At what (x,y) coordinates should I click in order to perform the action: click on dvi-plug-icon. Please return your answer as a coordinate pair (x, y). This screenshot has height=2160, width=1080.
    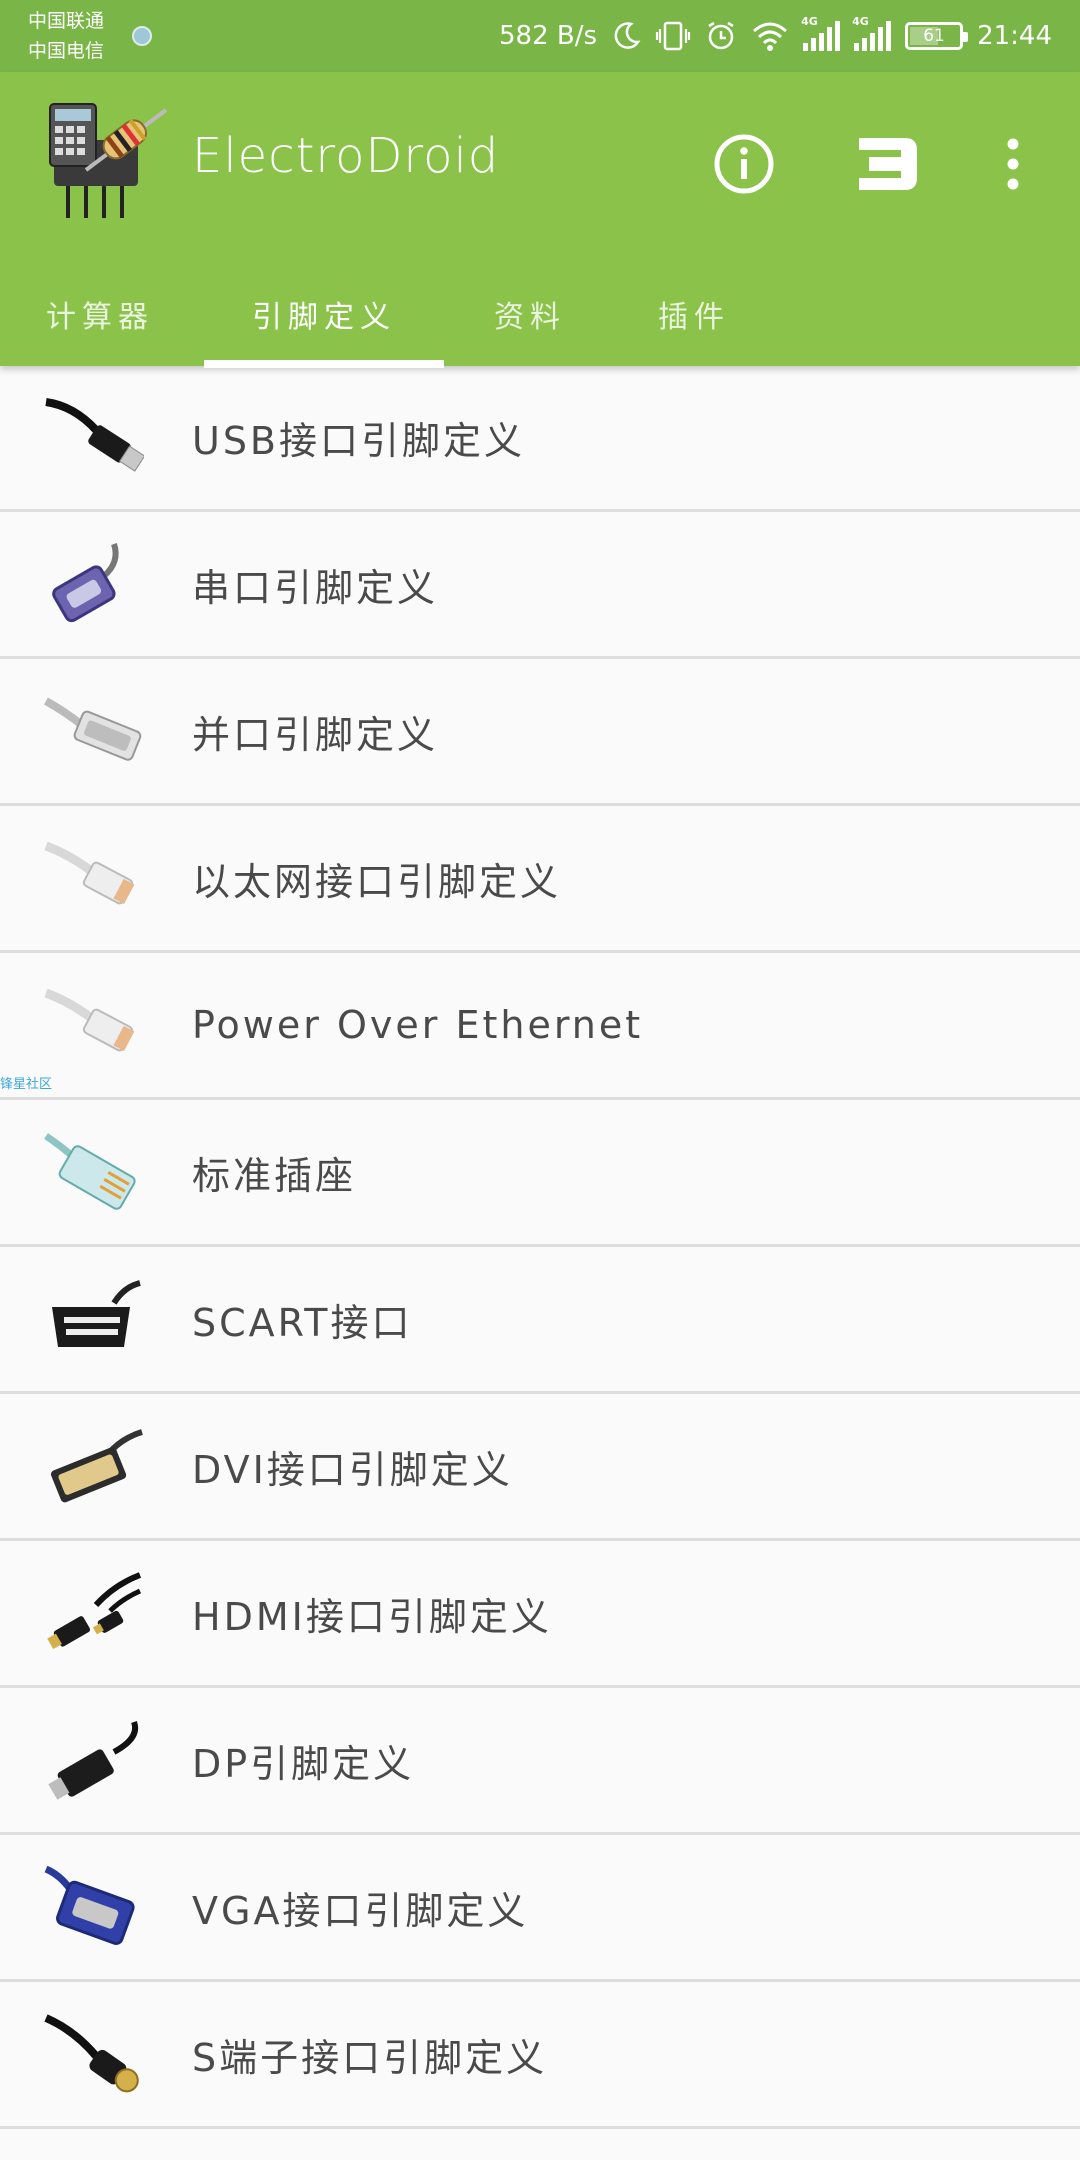
    Looking at the image, I should click on (94, 1467).